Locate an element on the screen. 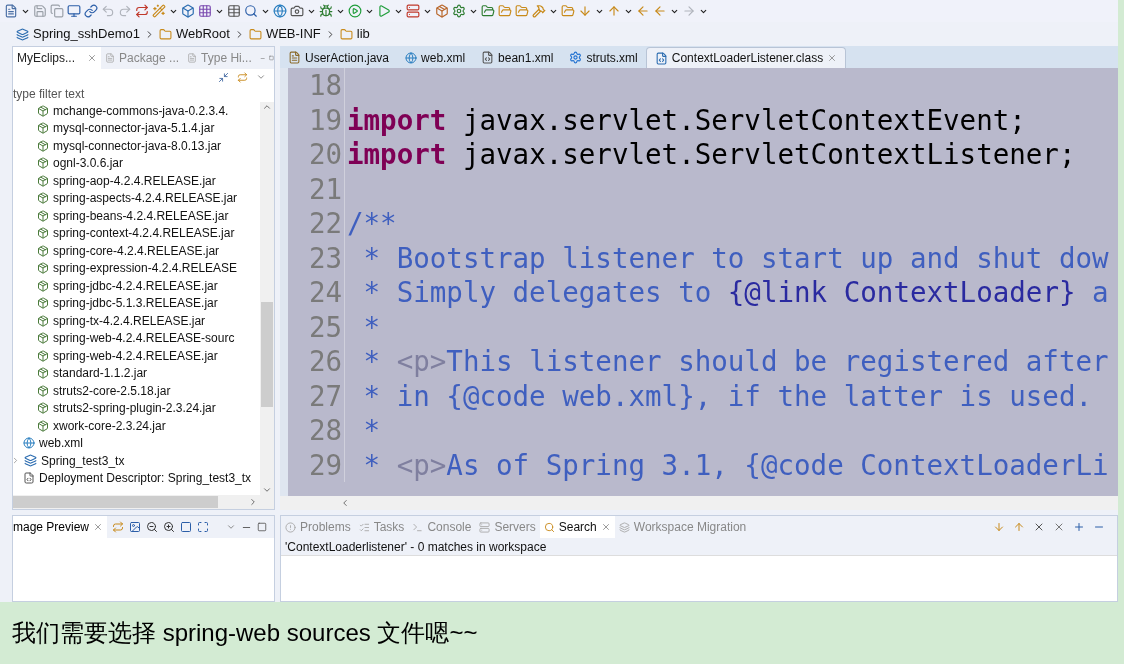 Image resolution: width=1124 pixels, height=664 pixels. globe-icon is located at coordinates (280, 11).